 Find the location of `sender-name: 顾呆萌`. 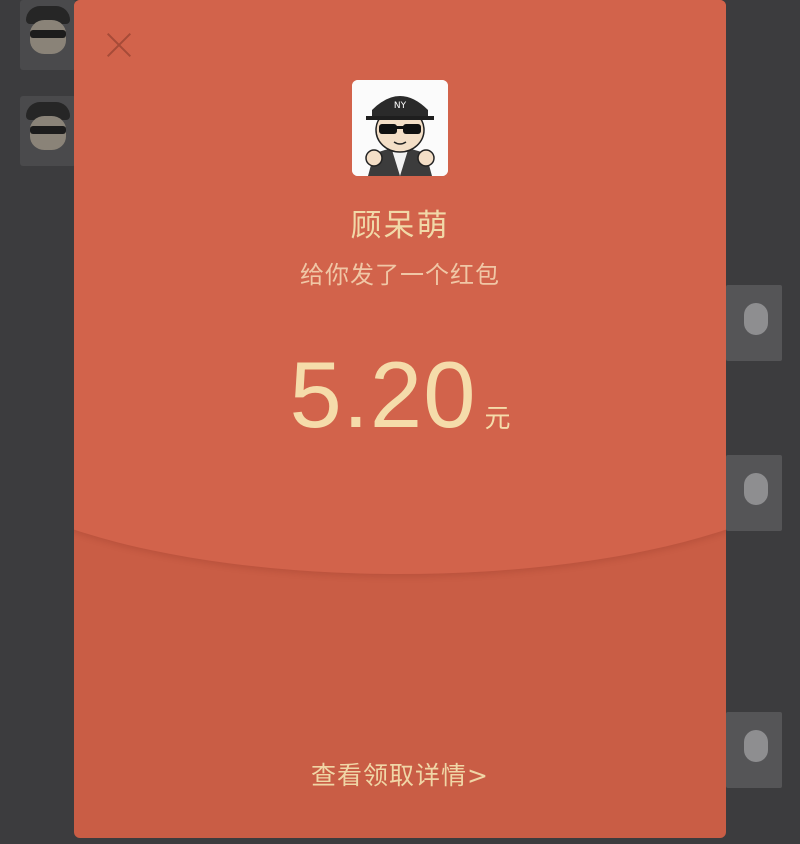

sender-name: 顾呆萌 is located at coordinates (400, 226).